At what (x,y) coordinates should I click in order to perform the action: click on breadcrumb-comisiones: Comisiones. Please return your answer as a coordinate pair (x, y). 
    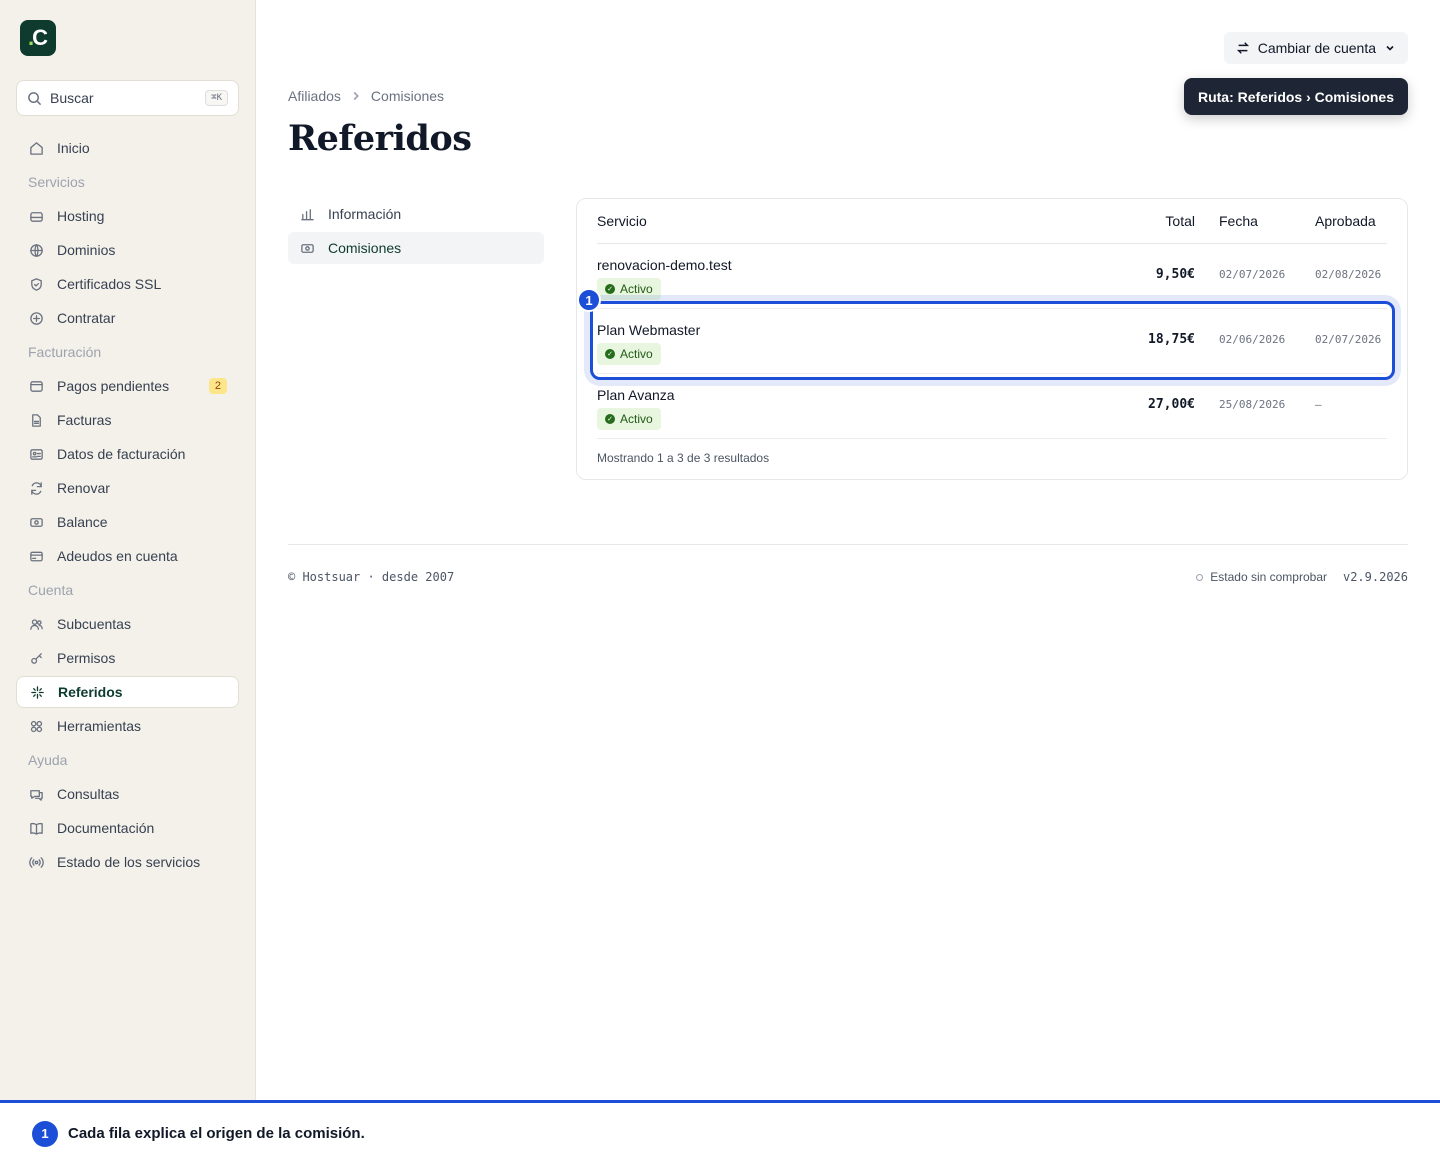
    Looking at the image, I should click on (407, 96).